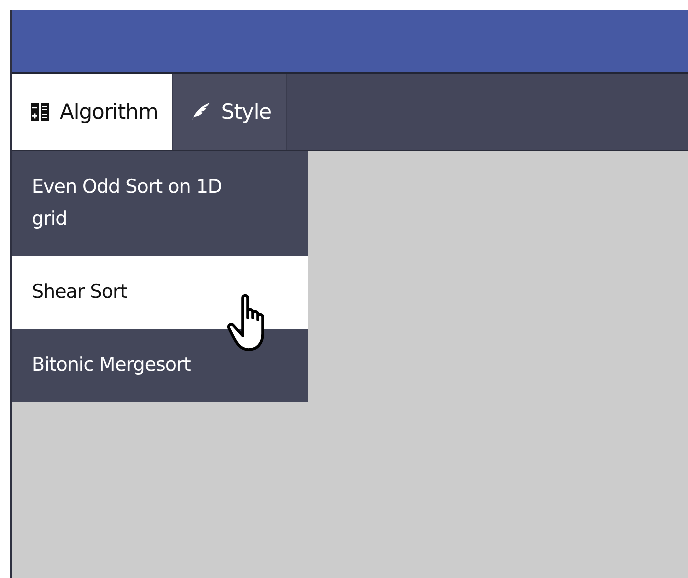 This screenshot has height=578, width=688. What do you see at coordinates (230, 112) in the screenshot?
I see `tab: Style` at bounding box center [230, 112].